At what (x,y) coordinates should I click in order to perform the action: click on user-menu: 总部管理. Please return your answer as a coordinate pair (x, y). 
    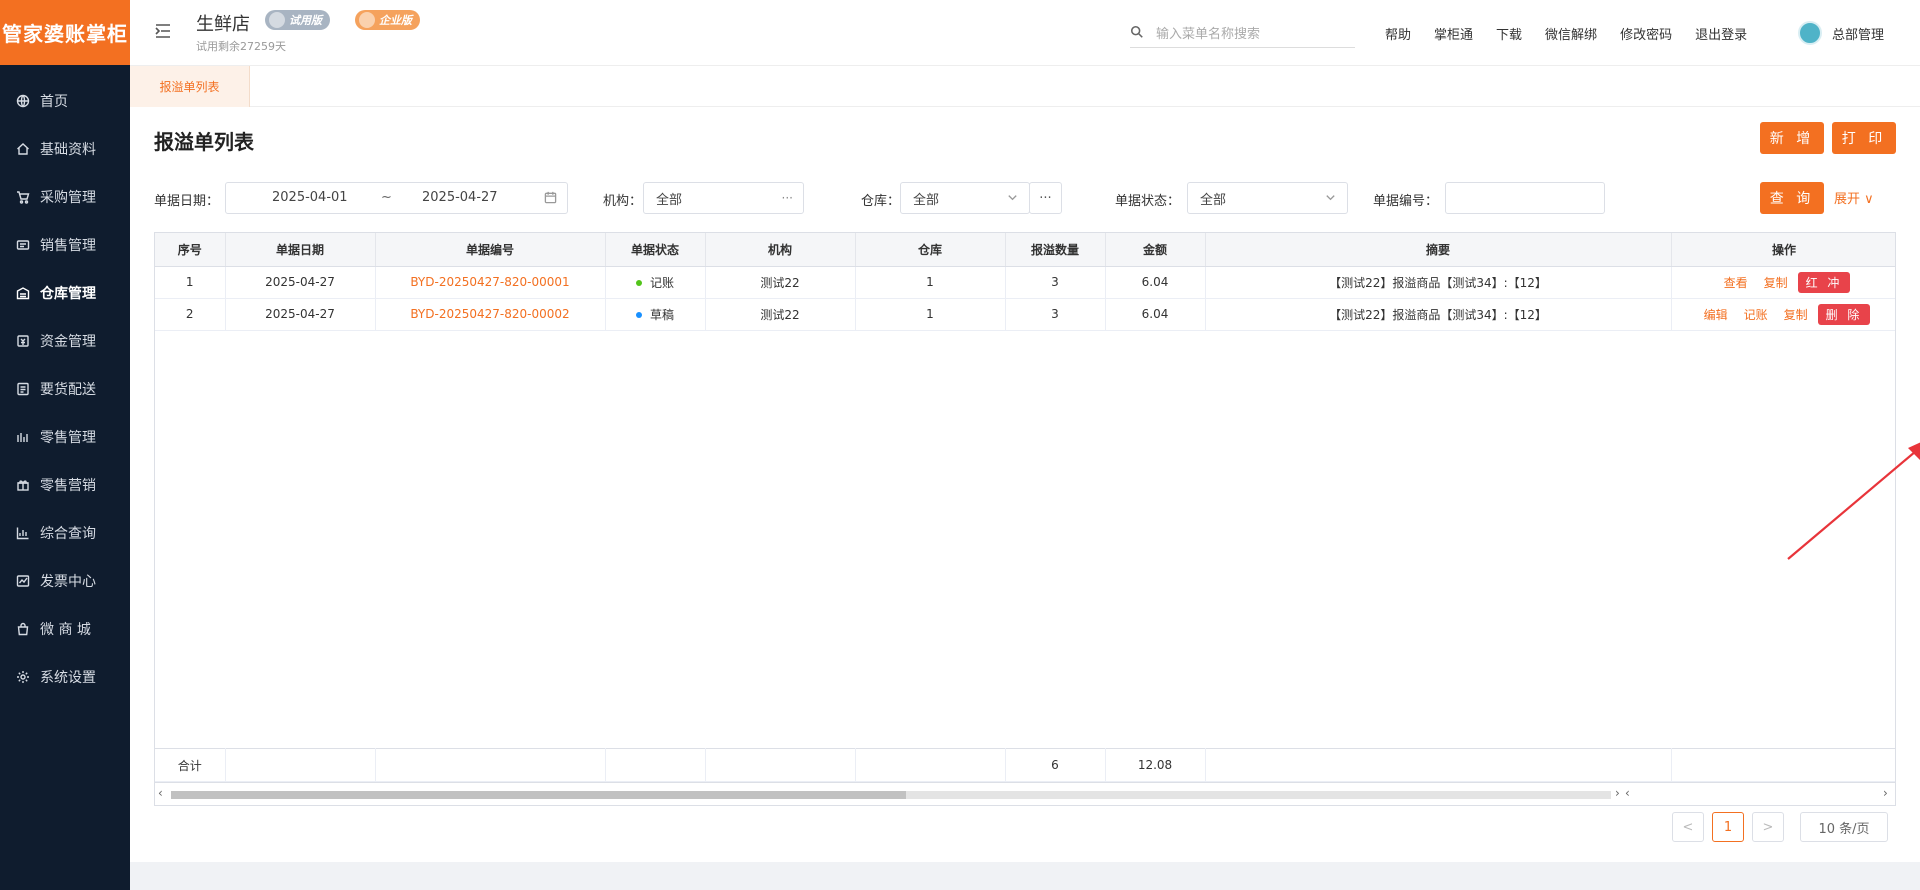
    Looking at the image, I should click on (1841, 33).